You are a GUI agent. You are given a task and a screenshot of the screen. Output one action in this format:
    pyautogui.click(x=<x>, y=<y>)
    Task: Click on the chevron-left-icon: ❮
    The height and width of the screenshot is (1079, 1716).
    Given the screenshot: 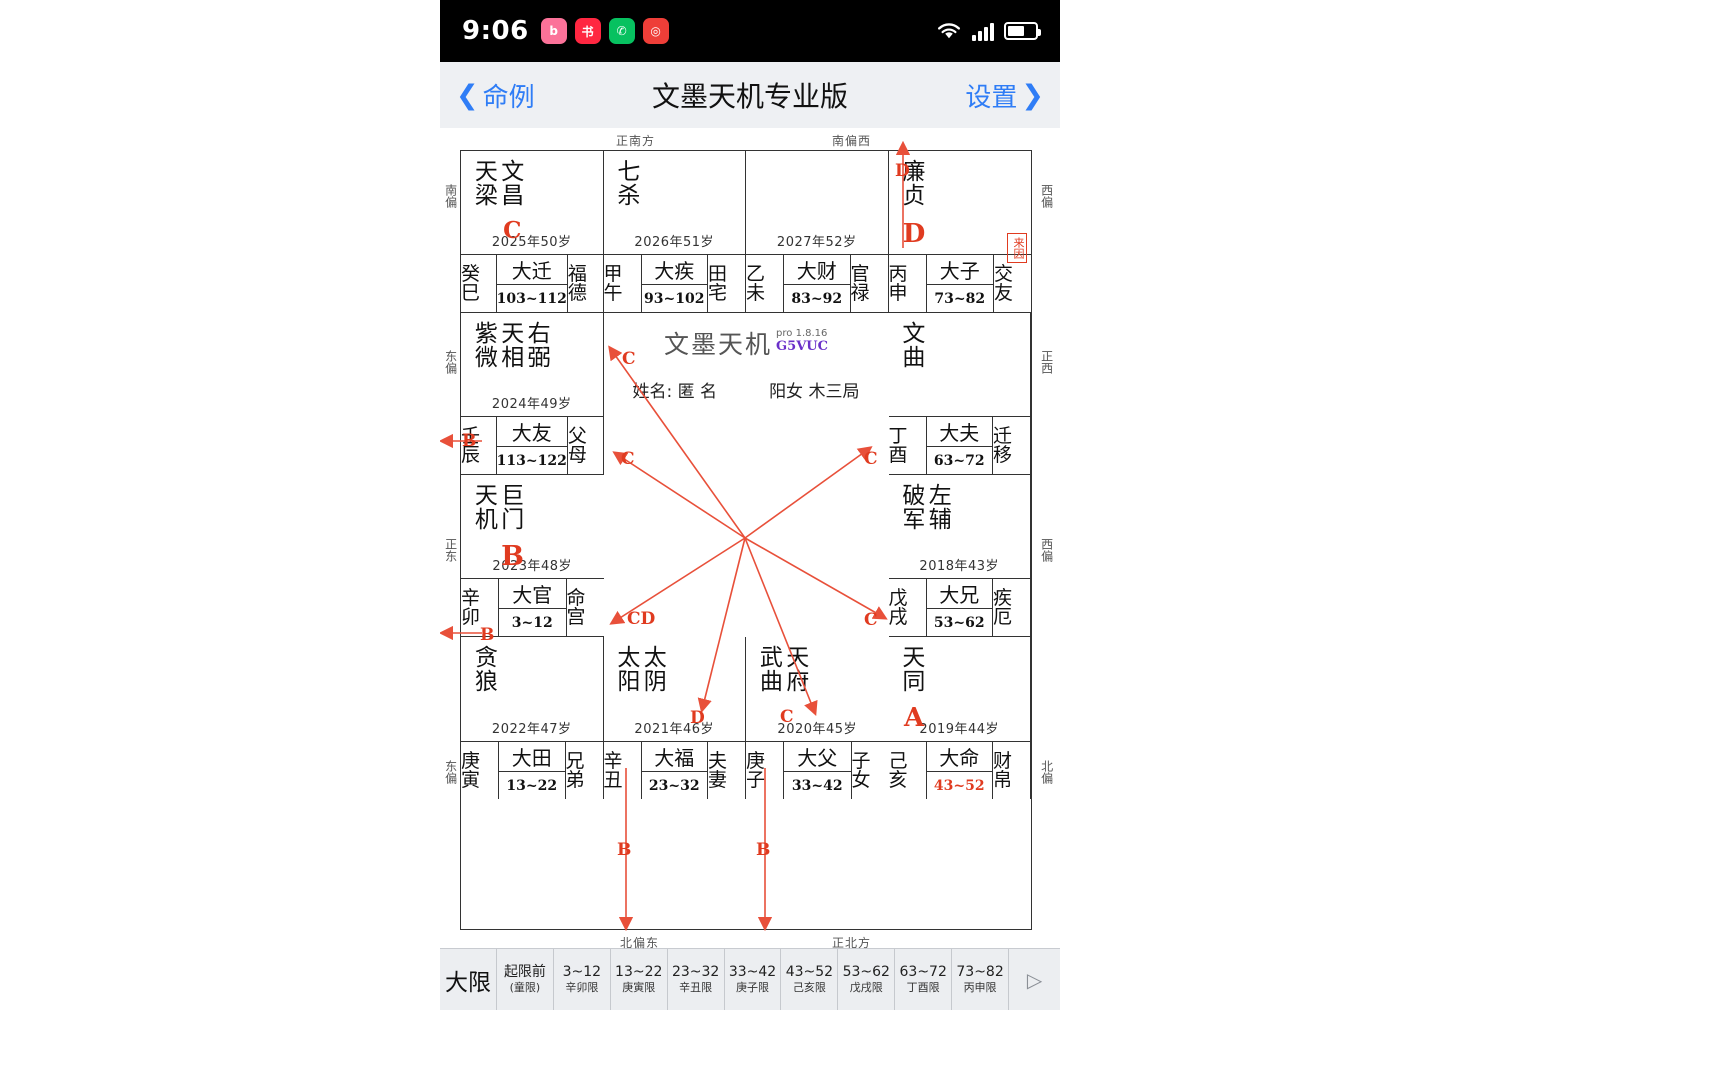 What is the action you would take?
    pyautogui.click(x=467, y=95)
    